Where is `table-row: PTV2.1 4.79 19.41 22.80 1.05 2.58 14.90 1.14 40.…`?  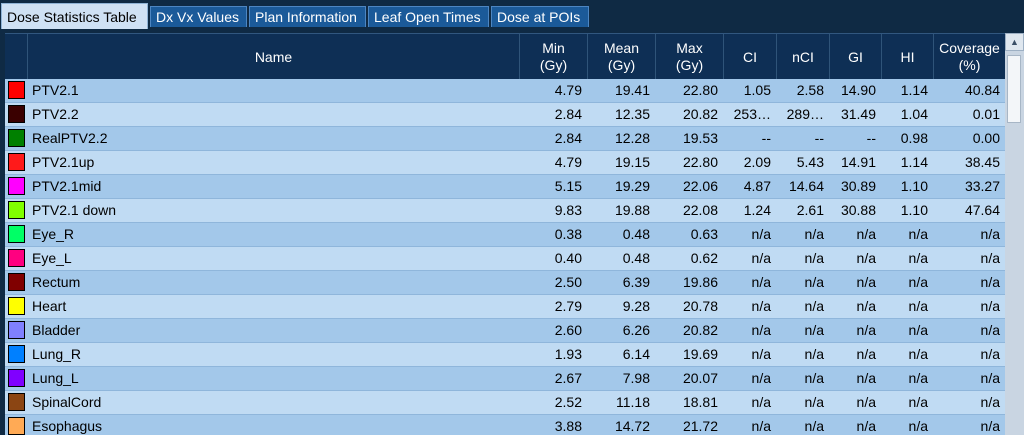 table-row: PTV2.1 4.79 19.41 22.80 1.05 2.58 14.90 1.14 40.… is located at coordinates (505, 91).